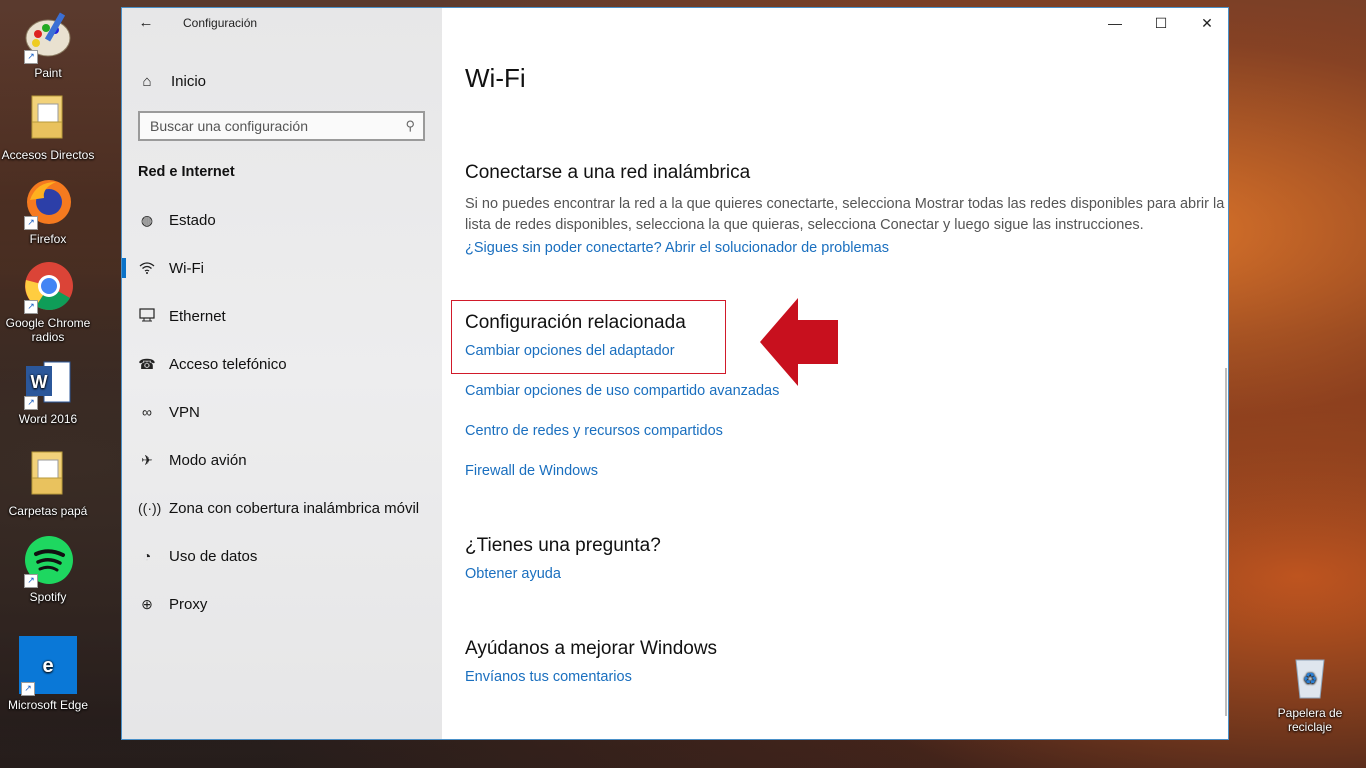 The width and height of the screenshot is (1366, 768). I want to click on back-arrow-icon: ←, so click(146, 24).